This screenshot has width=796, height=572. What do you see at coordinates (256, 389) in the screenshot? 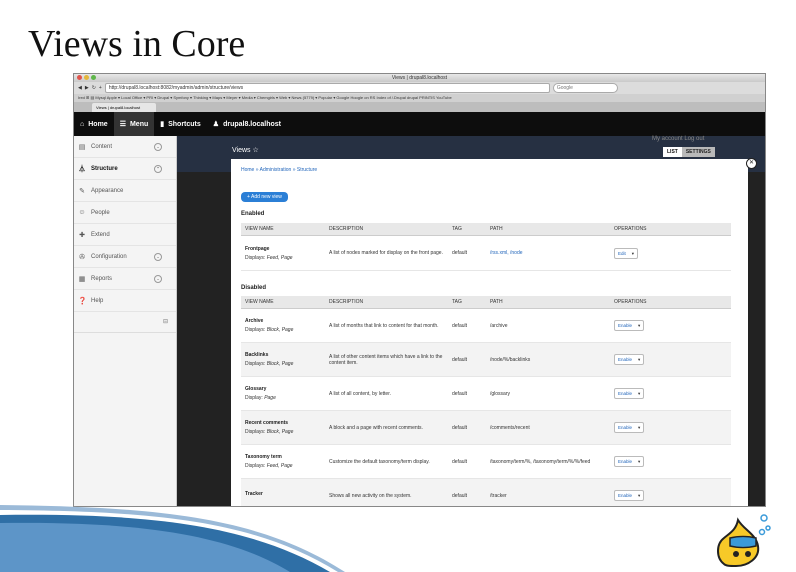
I see `view-name: Glossary` at bounding box center [256, 389].